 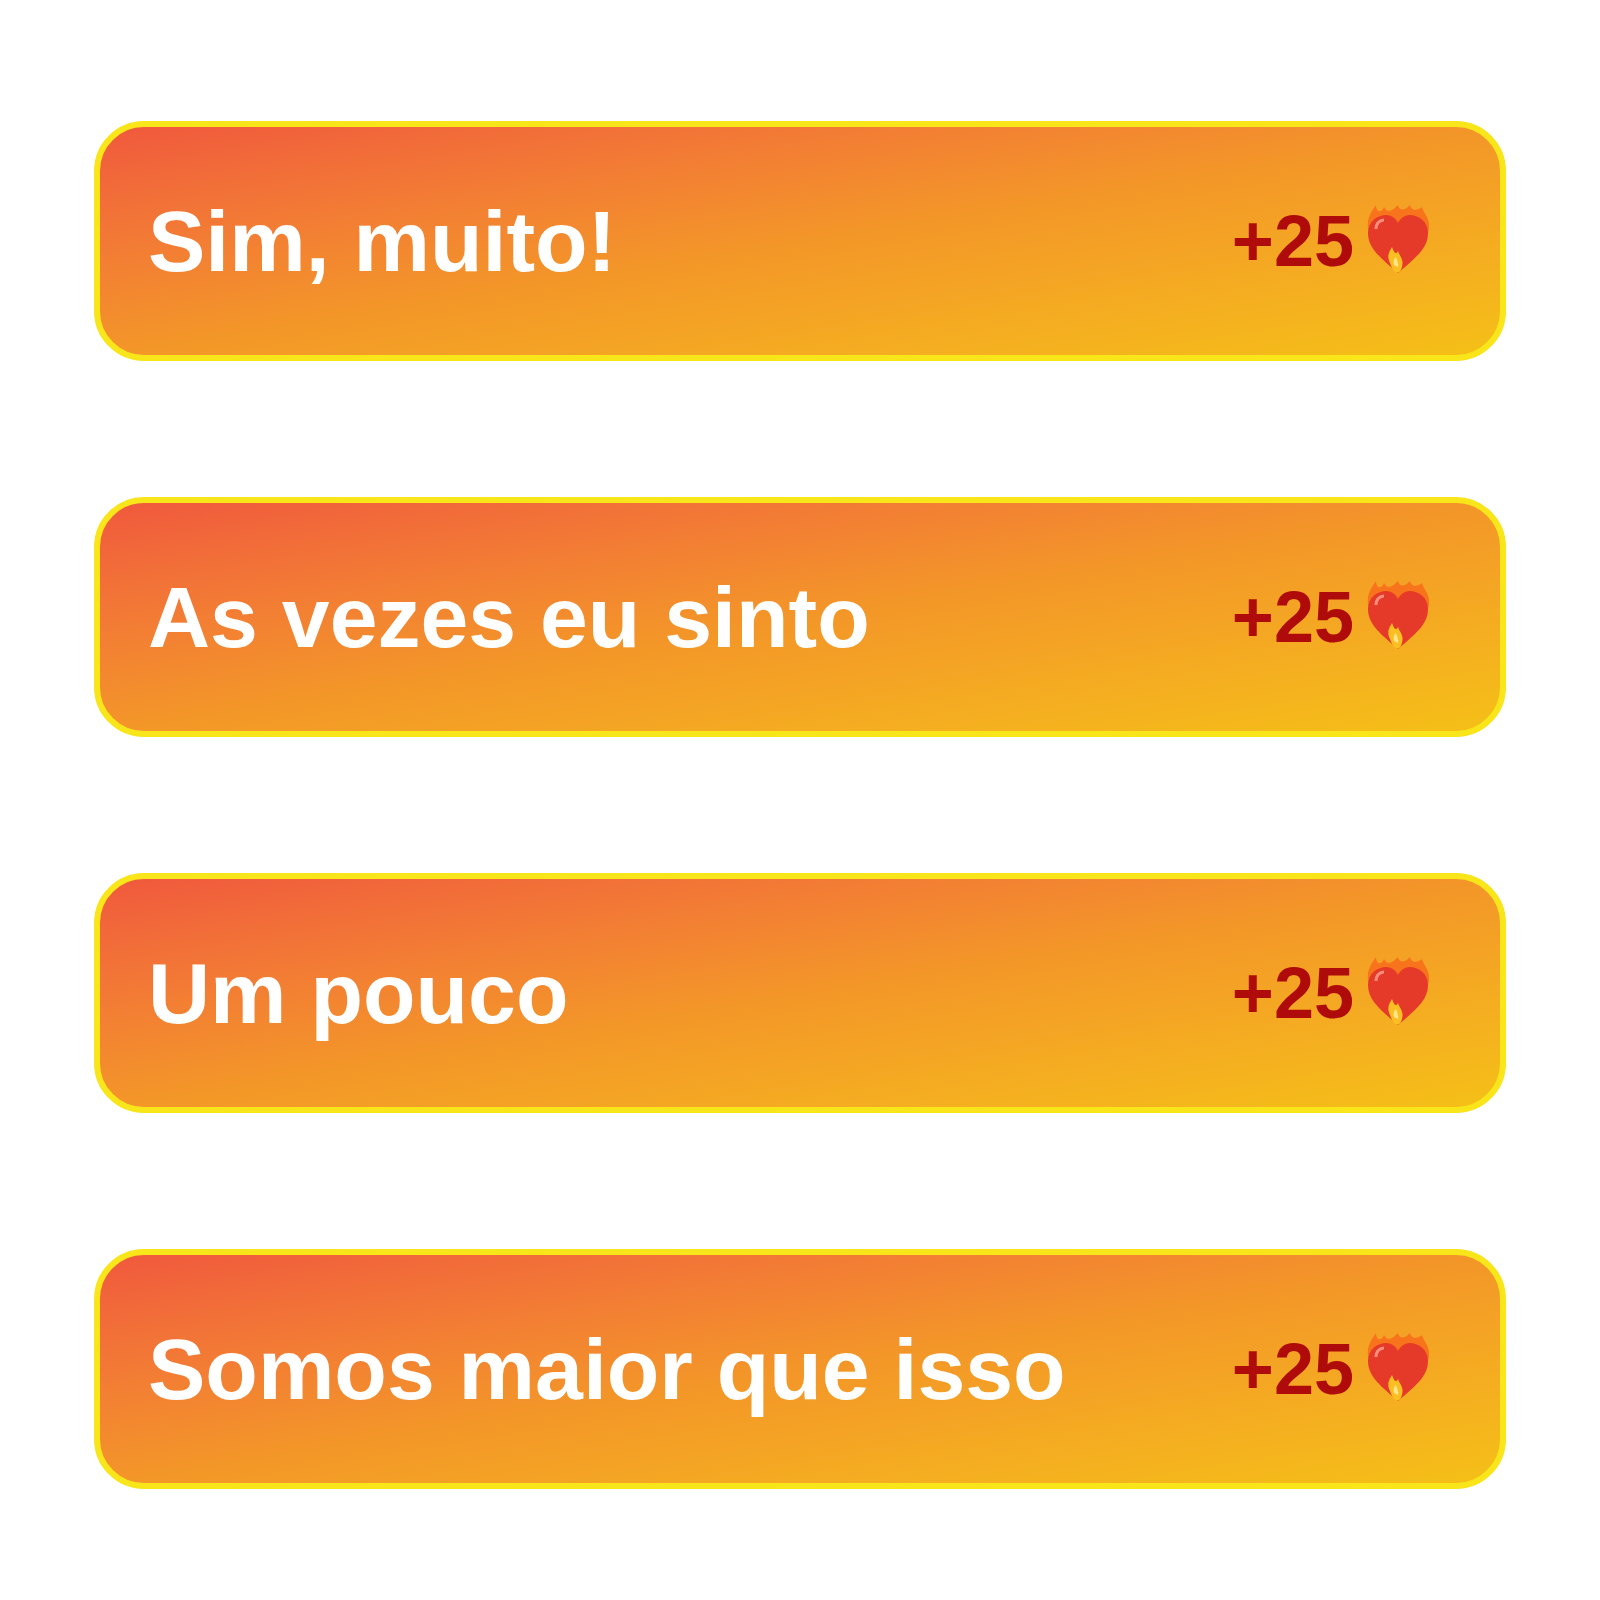 What do you see at coordinates (800, 617) in the screenshot?
I see `answer-option: As vezes eu sinto +25` at bounding box center [800, 617].